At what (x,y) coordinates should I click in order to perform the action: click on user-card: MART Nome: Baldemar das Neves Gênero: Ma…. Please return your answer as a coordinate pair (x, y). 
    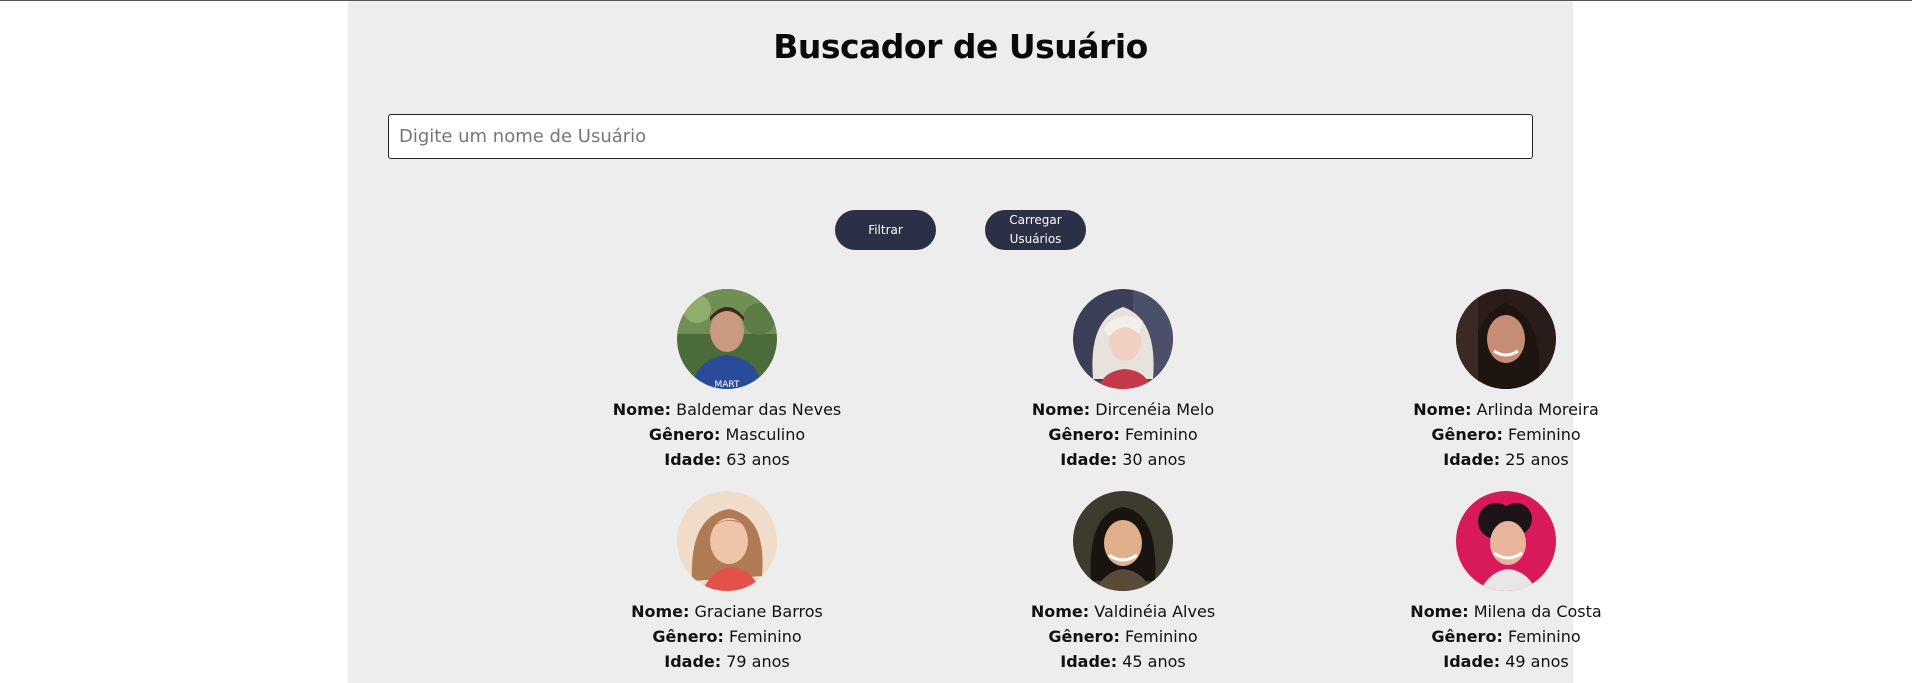
    Looking at the image, I should click on (727, 380).